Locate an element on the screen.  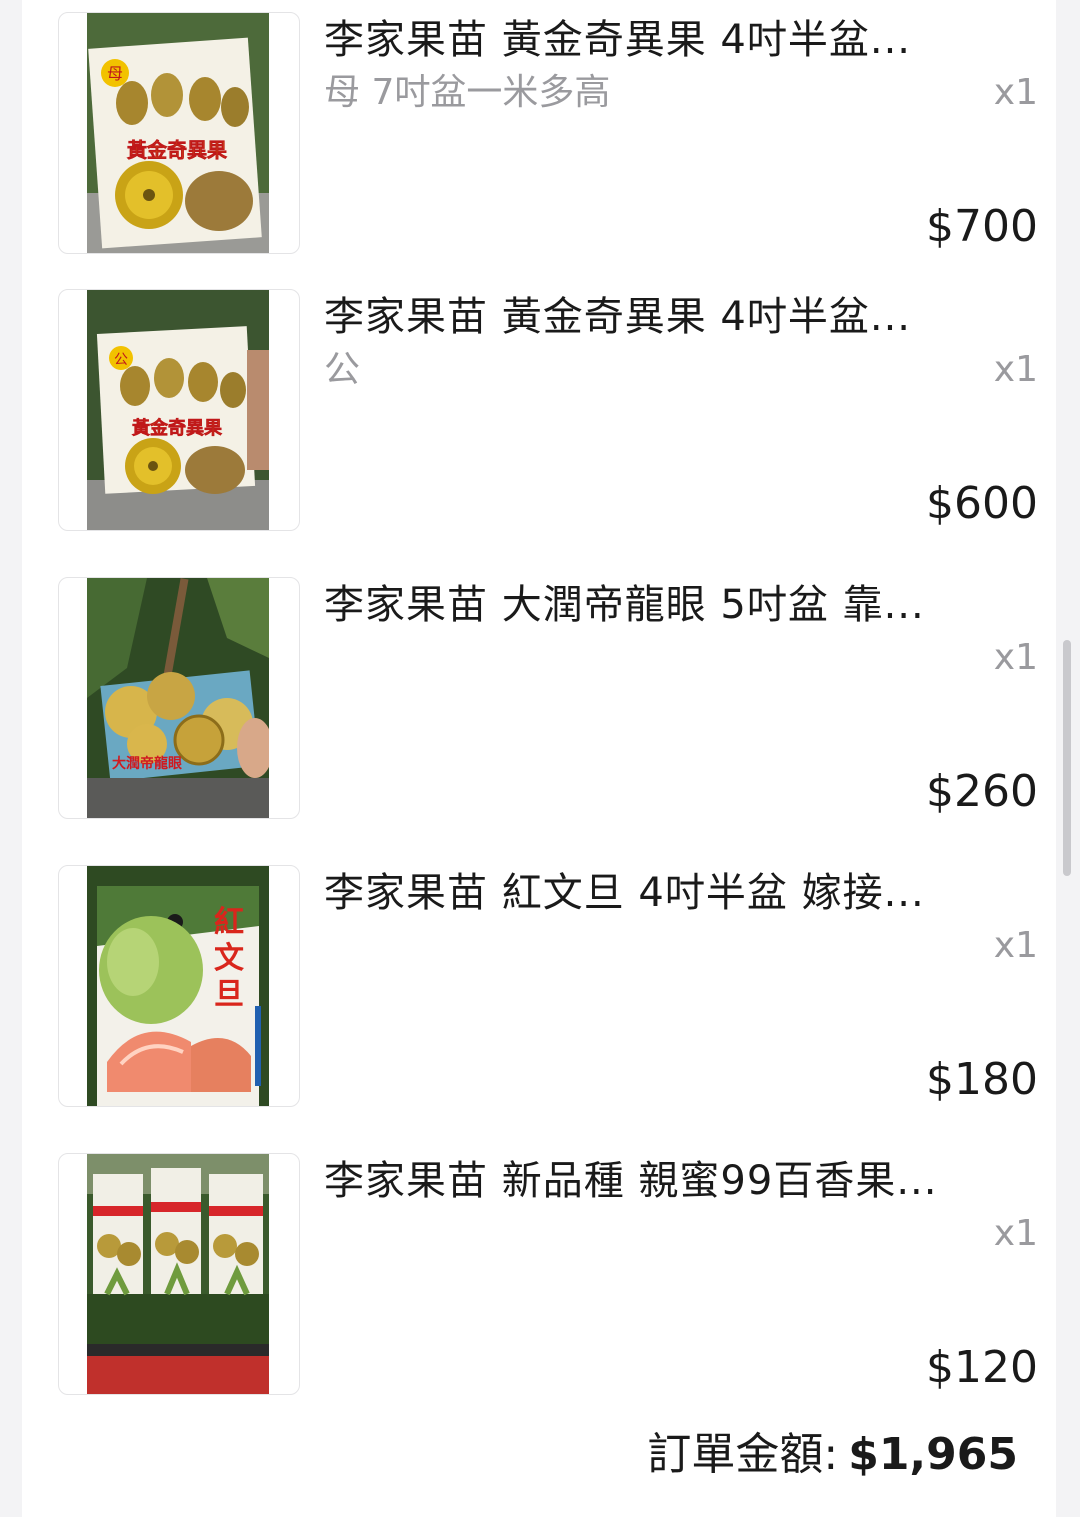
golden-kiwi-image: 母 黃金奇異果 is located at coordinates (178, 133).